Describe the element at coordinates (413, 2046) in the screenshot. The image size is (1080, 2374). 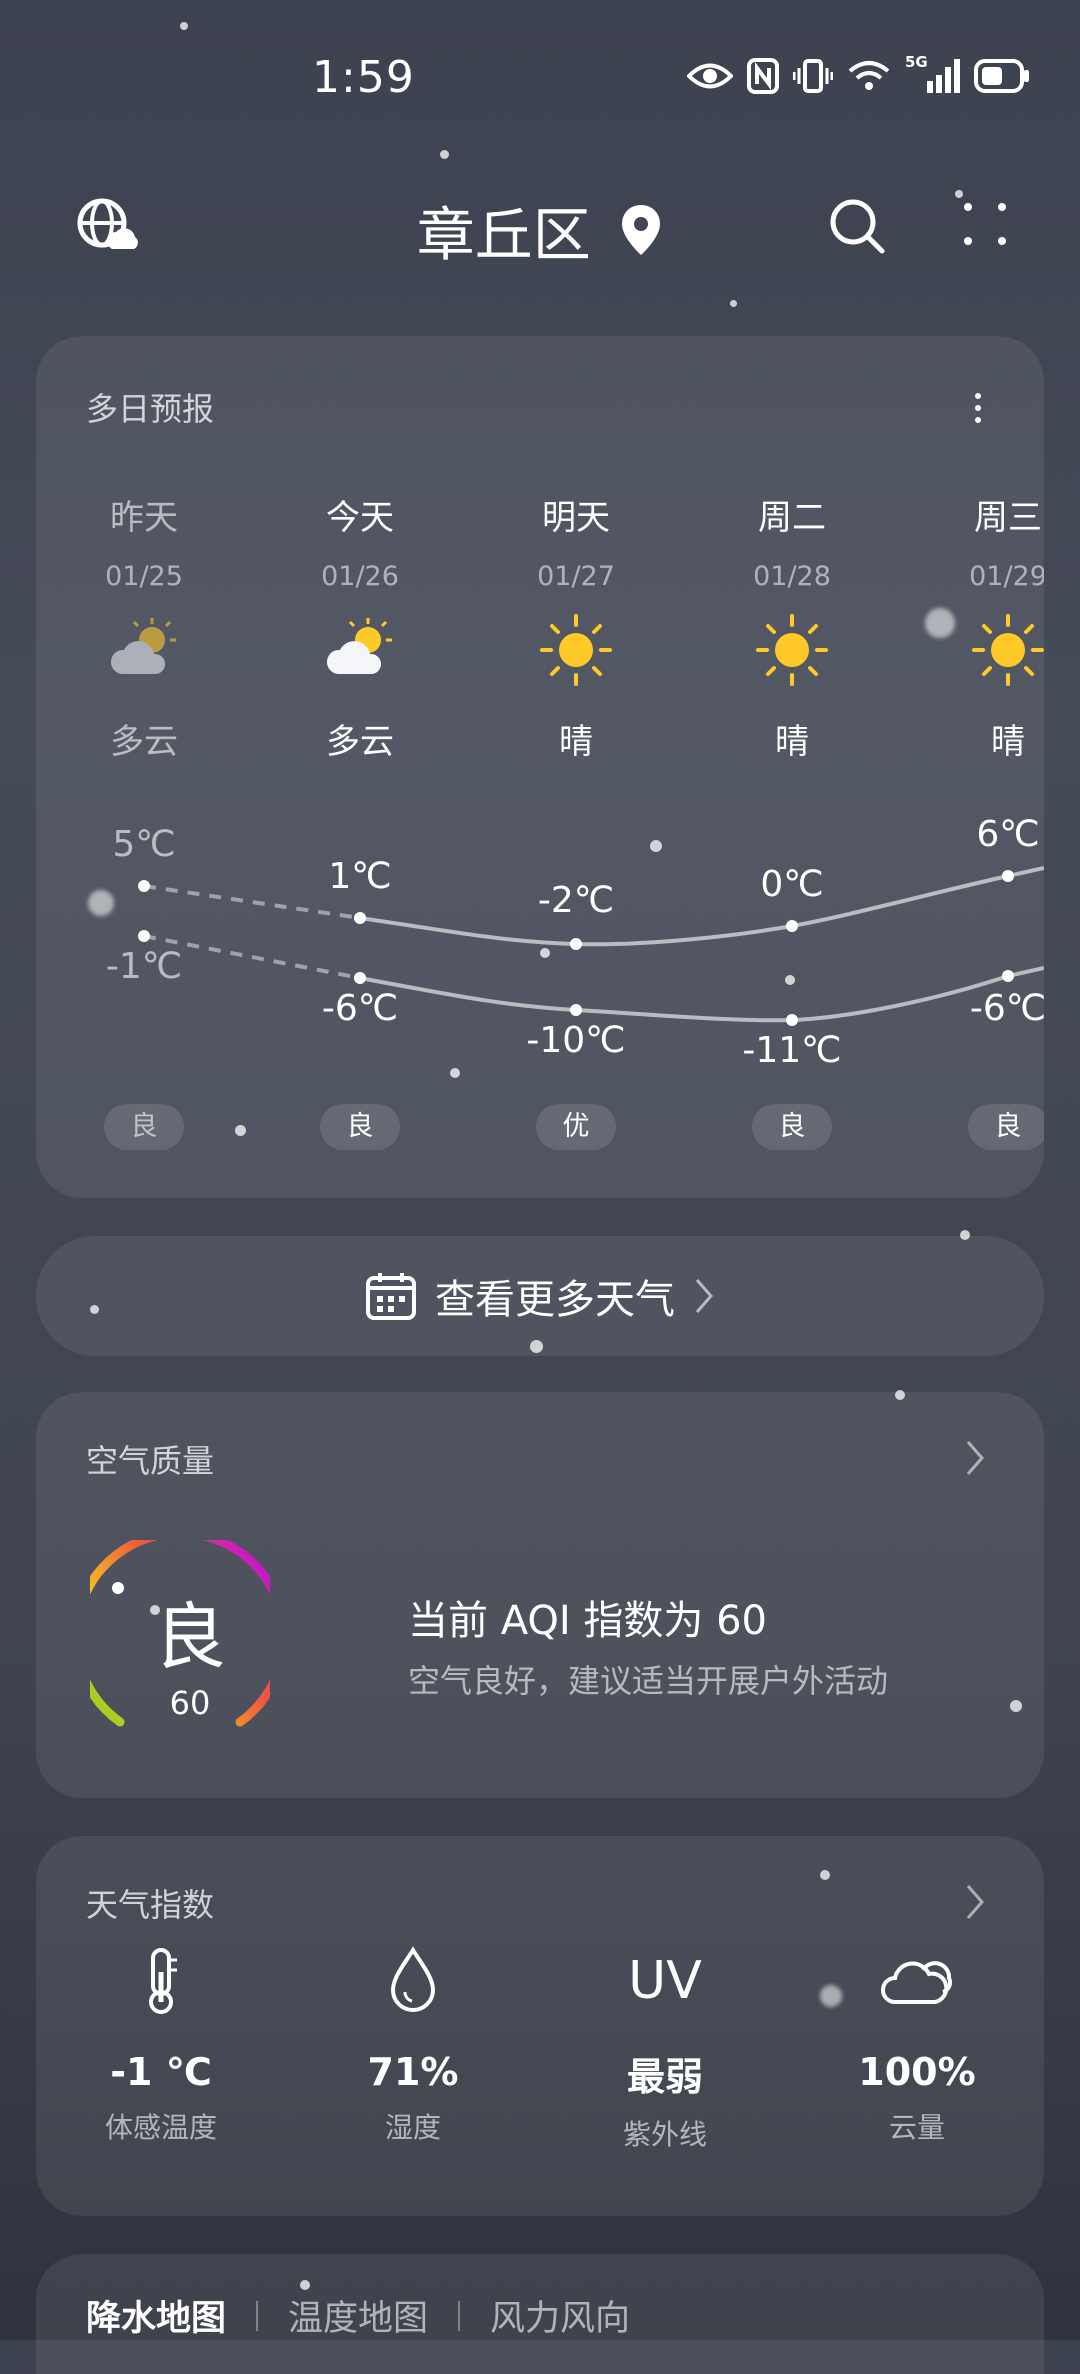
I see `index-item-humidity: 71% 湿度` at that location.